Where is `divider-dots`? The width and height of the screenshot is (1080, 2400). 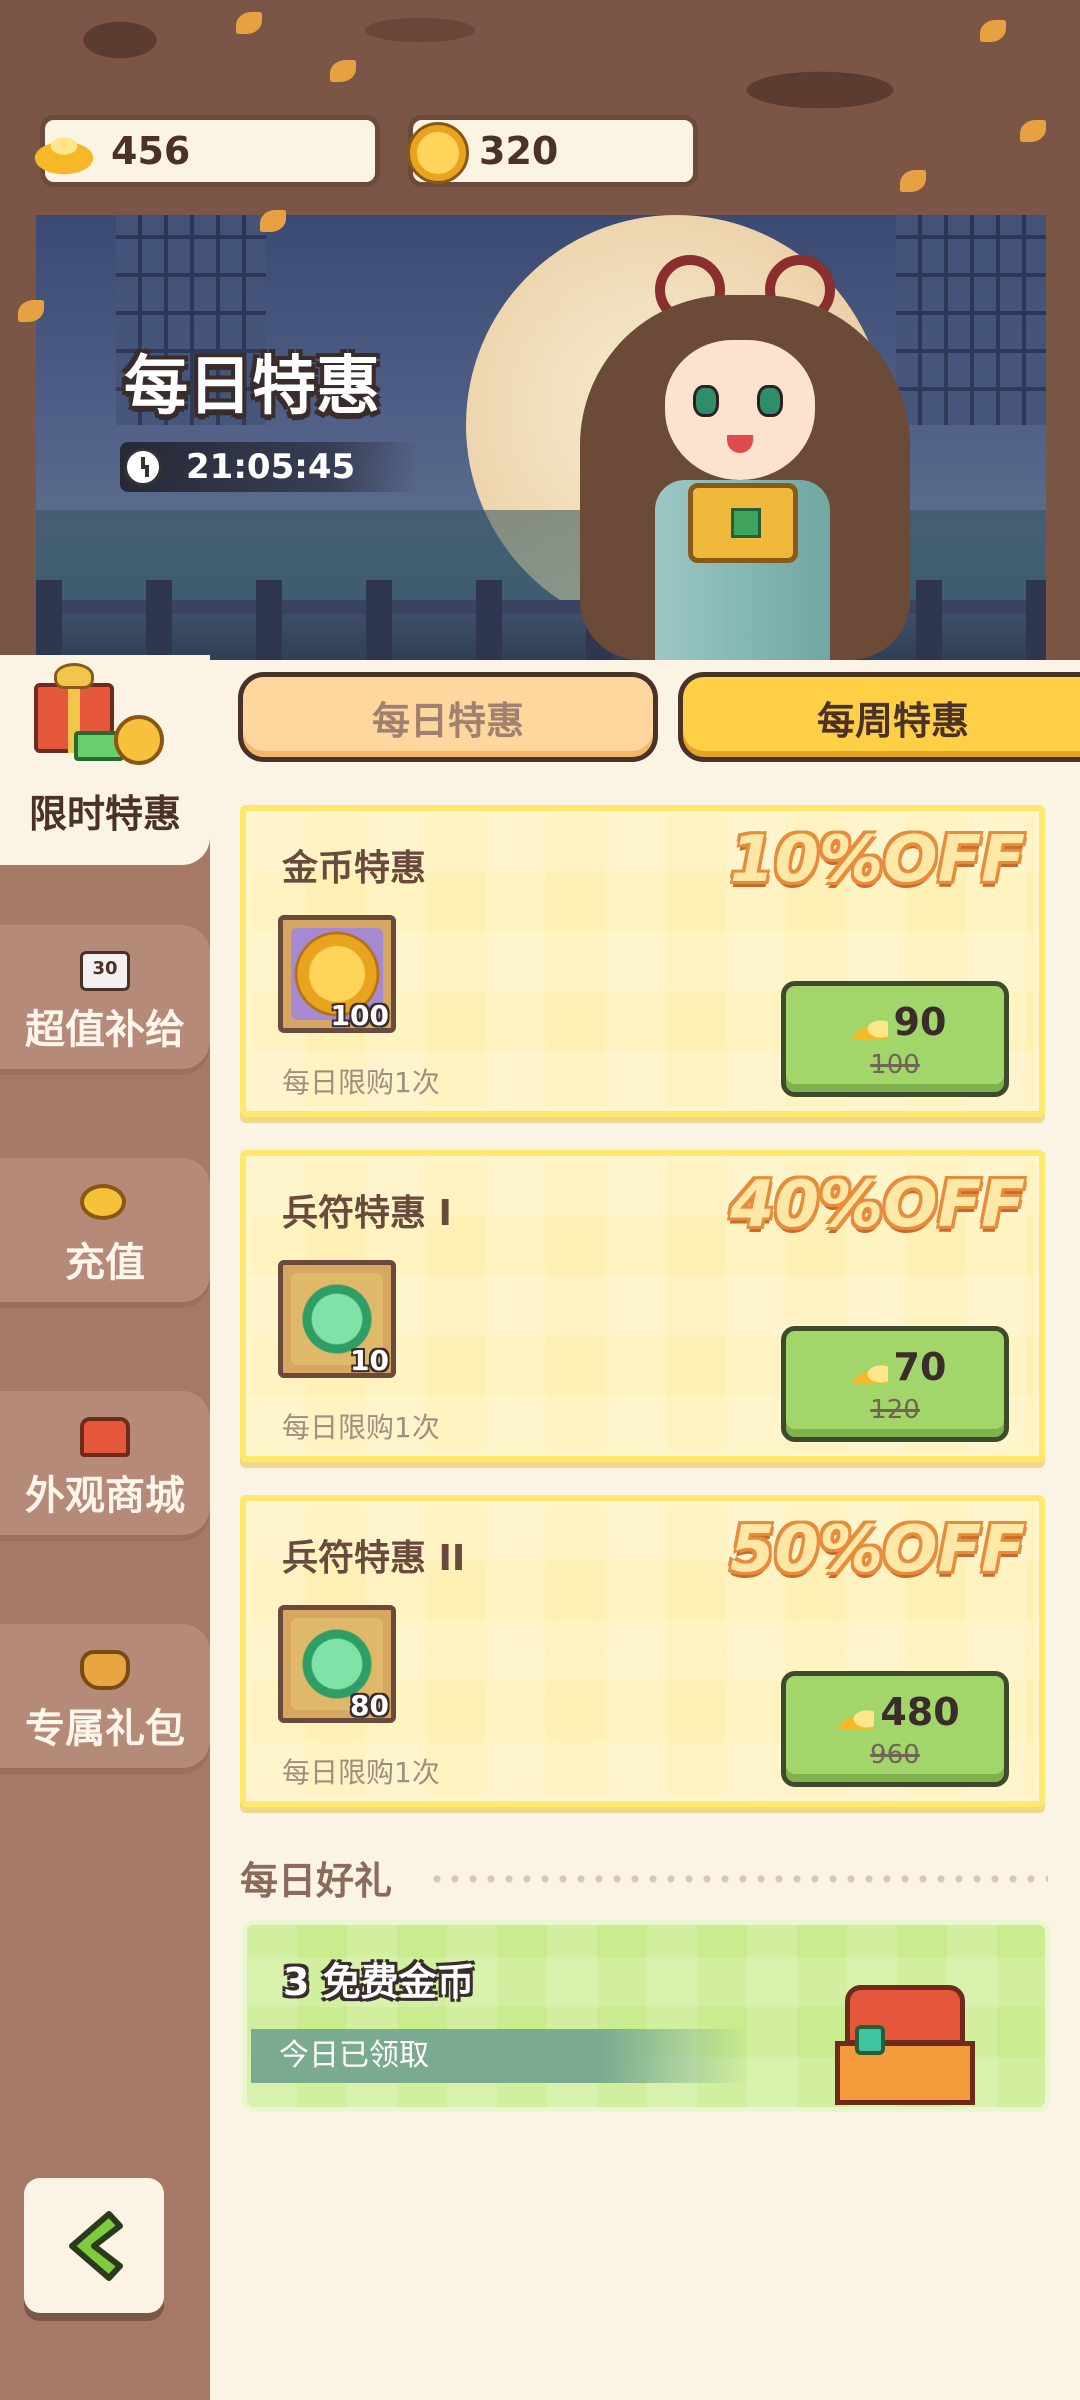 divider-dots is located at coordinates (738, 1879).